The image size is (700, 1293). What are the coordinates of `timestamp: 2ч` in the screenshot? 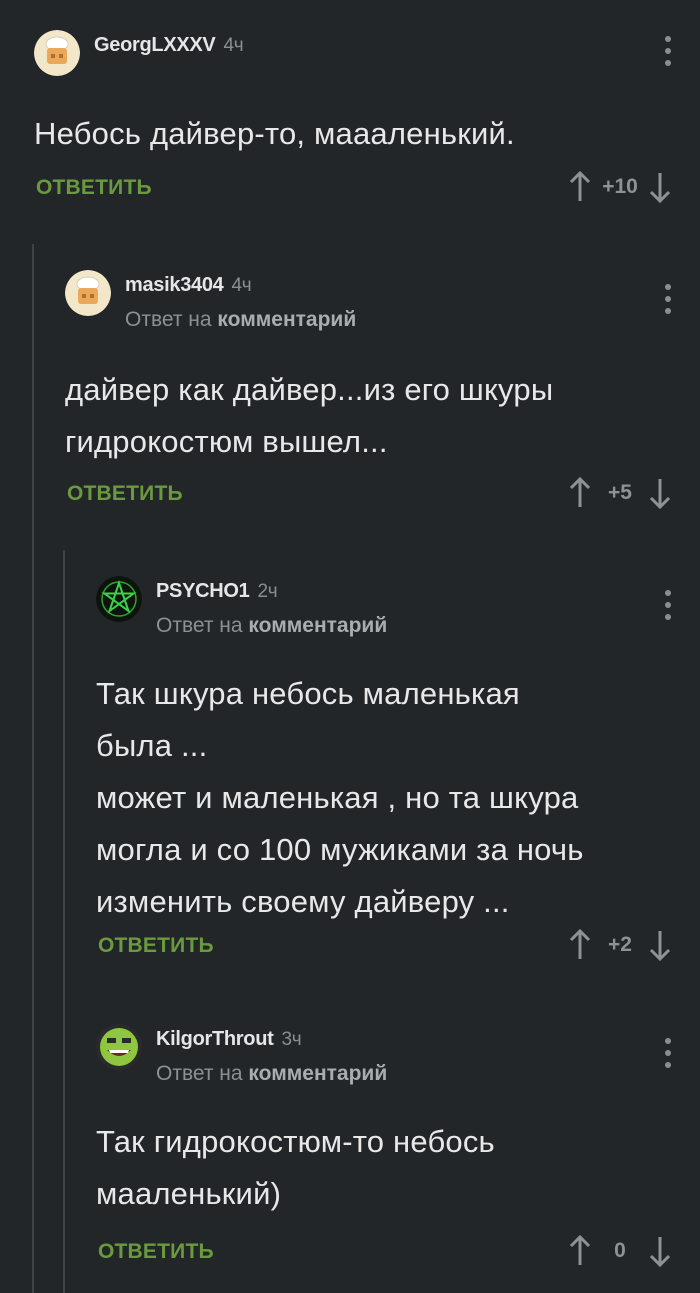 It's located at (267, 591).